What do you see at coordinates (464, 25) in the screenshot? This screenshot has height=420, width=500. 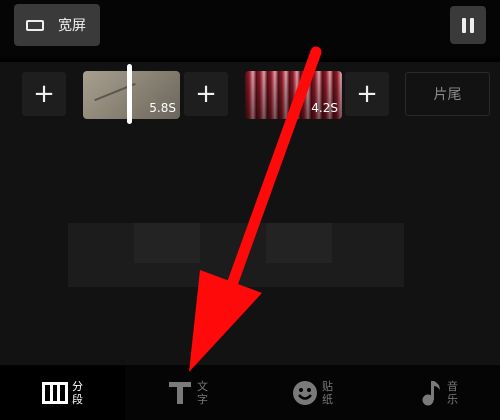 I see `pause-icon` at bounding box center [464, 25].